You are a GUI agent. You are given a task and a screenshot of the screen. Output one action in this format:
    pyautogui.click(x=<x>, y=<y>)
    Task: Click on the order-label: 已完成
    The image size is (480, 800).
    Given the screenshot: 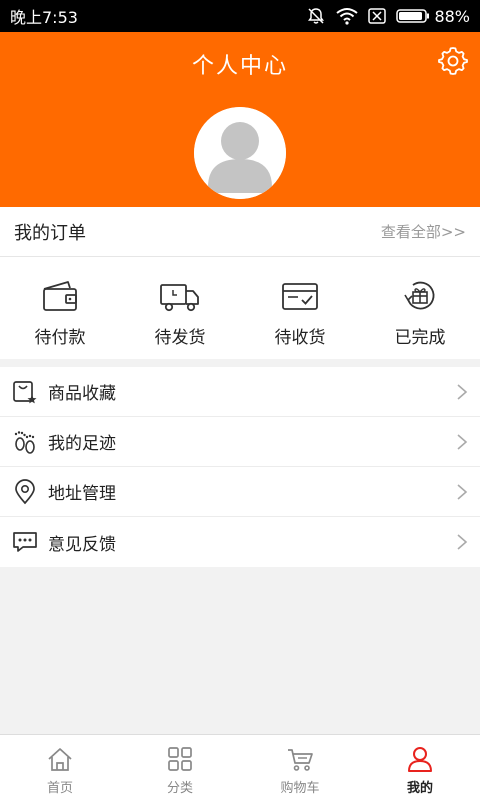 What is the action you would take?
    pyautogui.click(x=420, y=338)
    